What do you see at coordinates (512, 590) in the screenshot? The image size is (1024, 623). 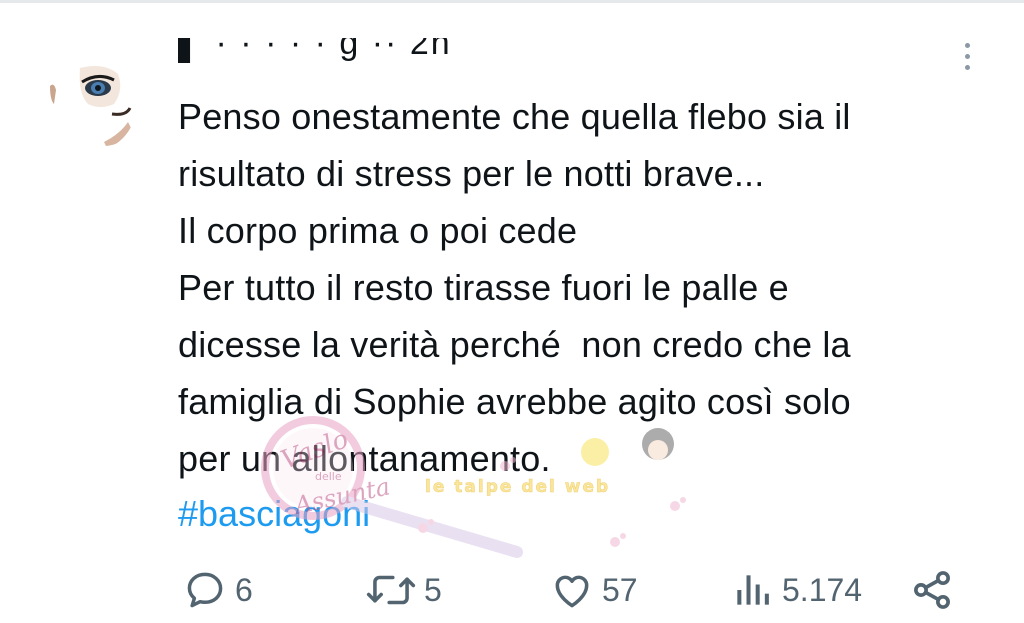 I see `tweet-actions: 6 5 57 5.174` at bounding box center [512, 590].